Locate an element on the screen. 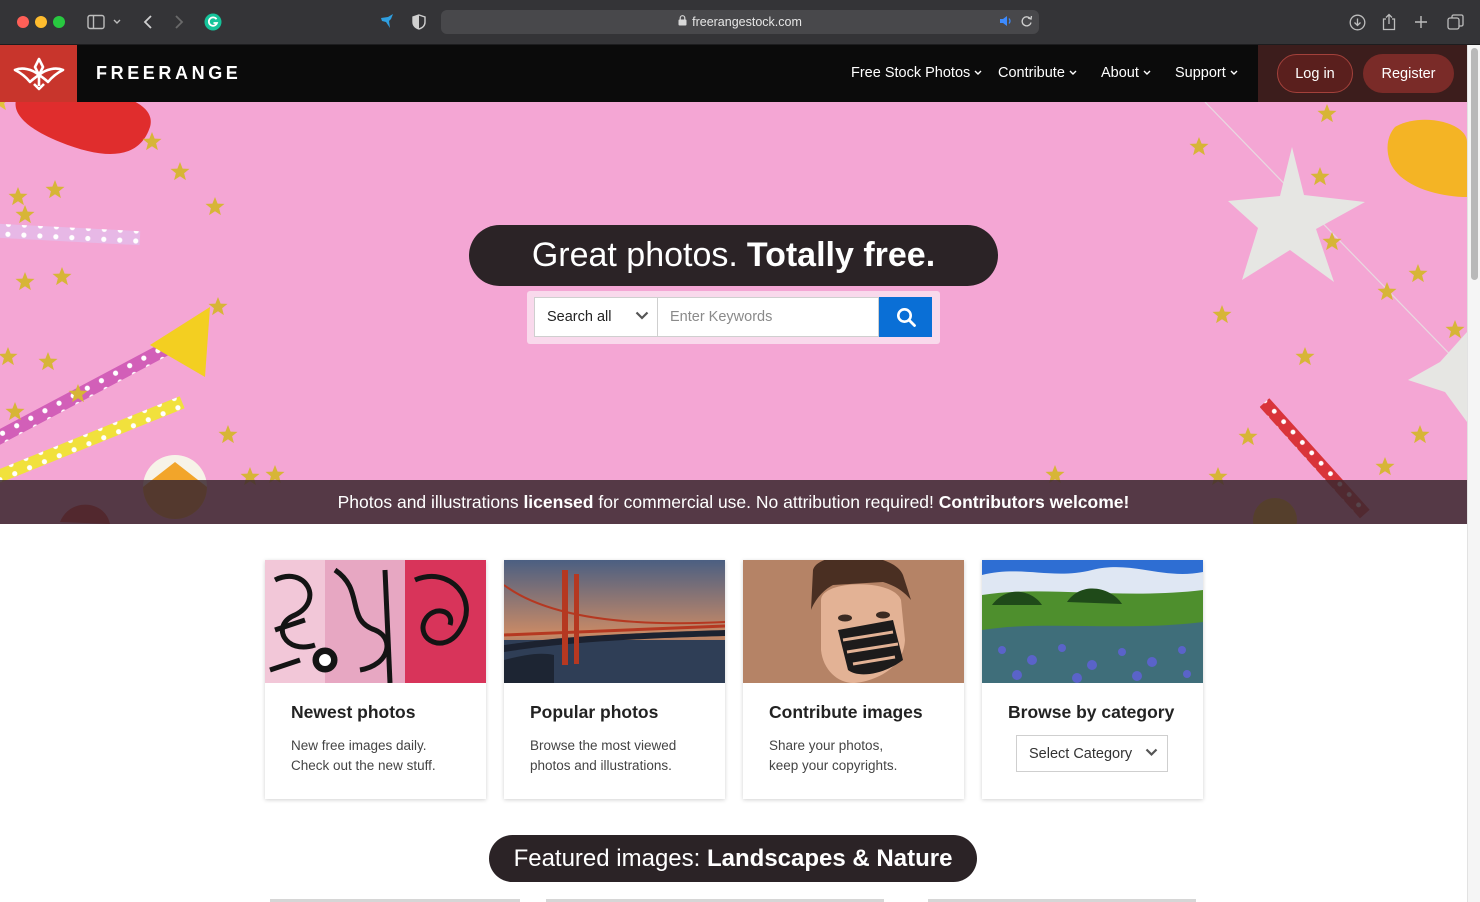  minimize-window-button is located at coordinates (41, 22).